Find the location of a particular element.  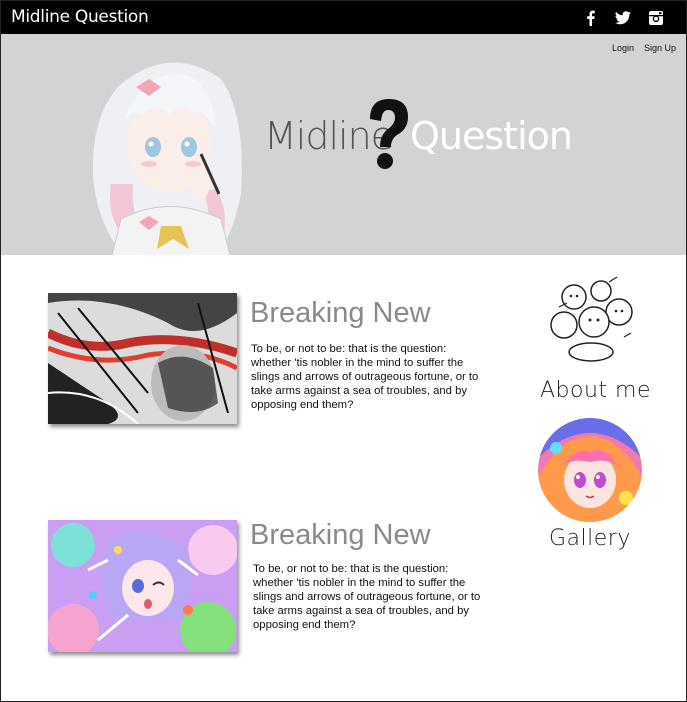

gallery-image is located at coordinates (590, 470).